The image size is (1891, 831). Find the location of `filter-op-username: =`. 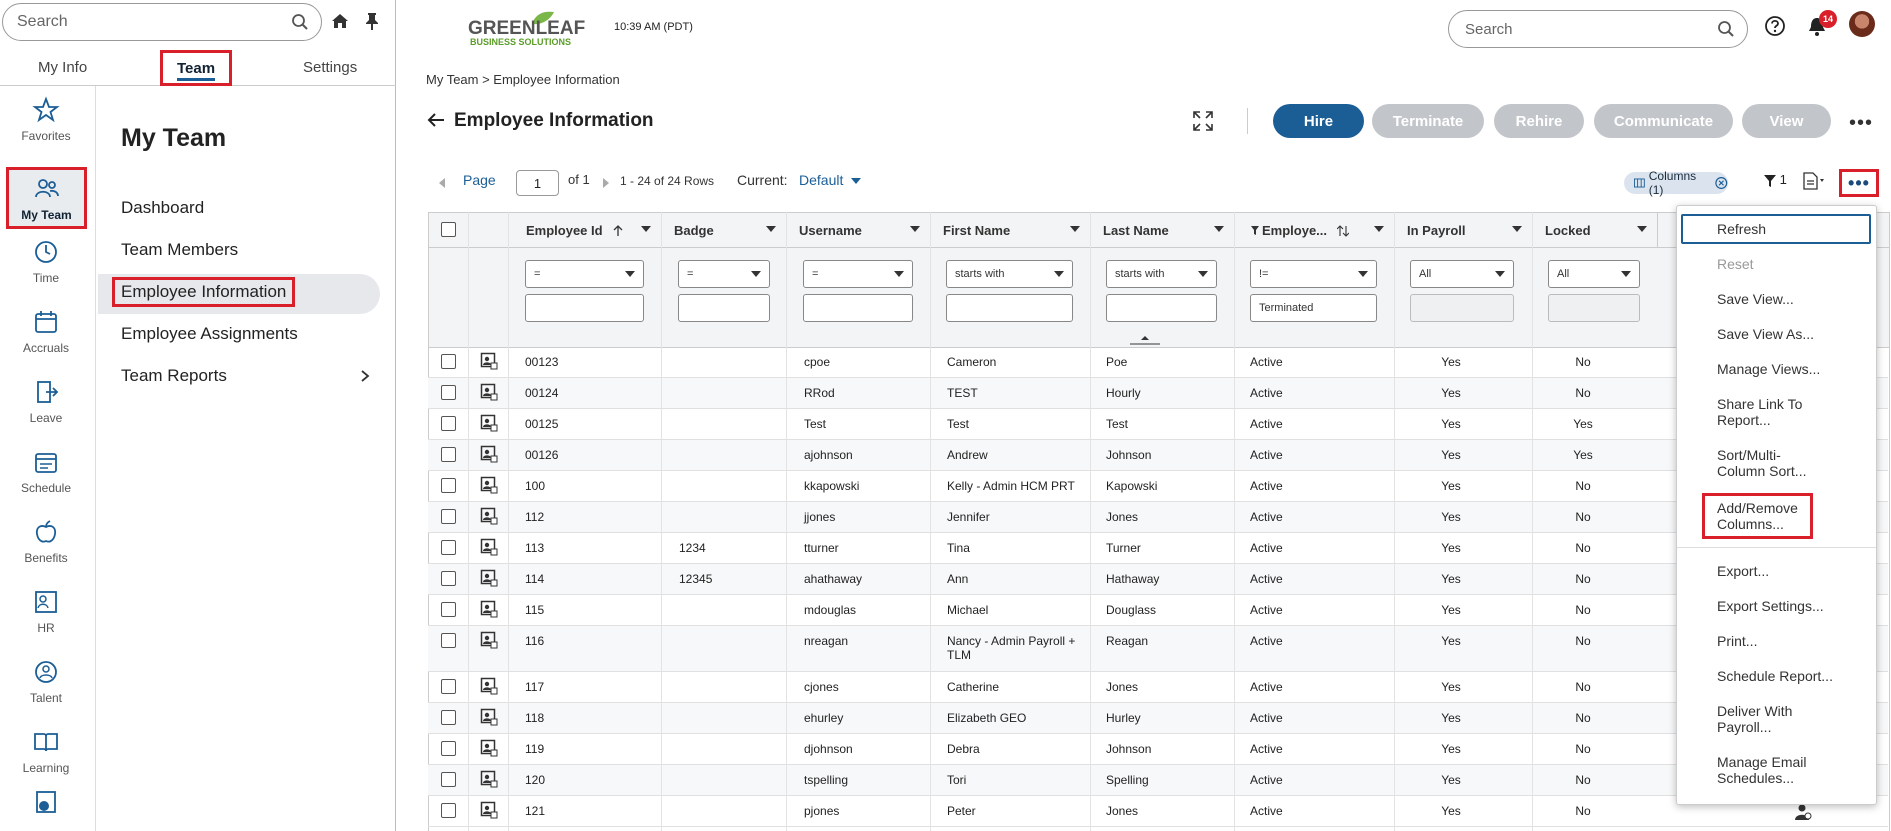

filter-op-username: = is located at coordinates (858, 274).